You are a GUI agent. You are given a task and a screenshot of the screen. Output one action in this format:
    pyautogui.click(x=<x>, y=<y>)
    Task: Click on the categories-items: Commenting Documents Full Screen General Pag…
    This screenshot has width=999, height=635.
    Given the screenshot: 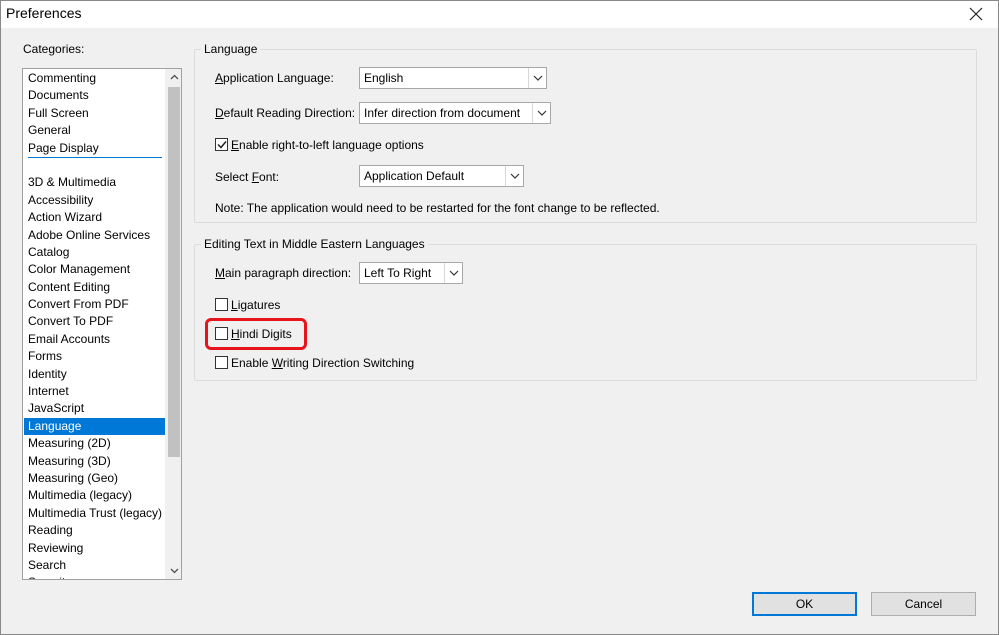 What is the action you would take?
    pyautogui.click(x=95, y=324)
    